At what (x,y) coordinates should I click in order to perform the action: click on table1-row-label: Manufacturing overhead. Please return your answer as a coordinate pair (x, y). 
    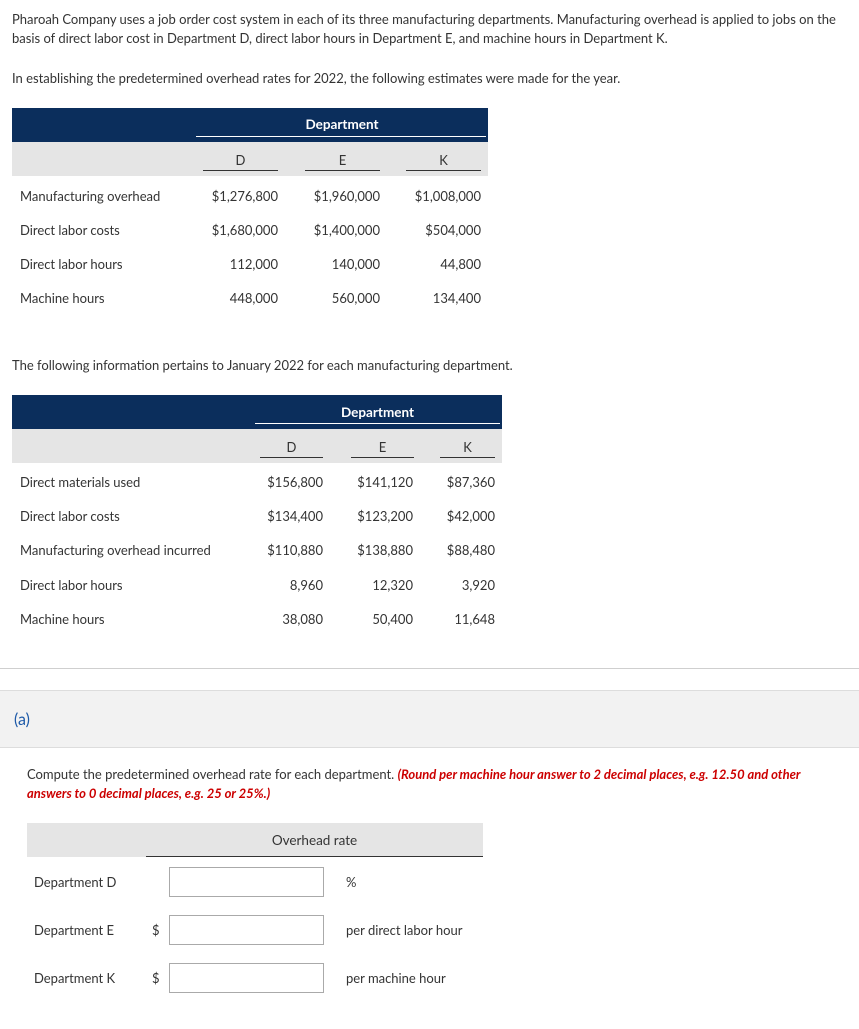
    Looking at the image, I should click on (90, 196).